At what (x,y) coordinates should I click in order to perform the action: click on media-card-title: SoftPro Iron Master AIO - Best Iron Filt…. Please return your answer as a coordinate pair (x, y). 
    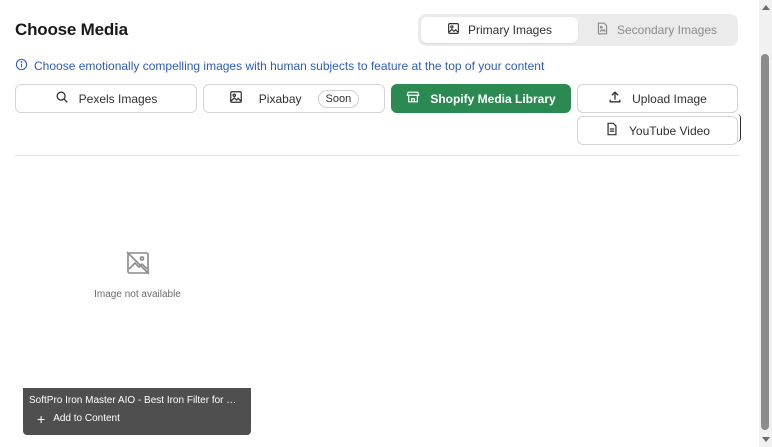
    Looking at the image, I should click on (137, 400).